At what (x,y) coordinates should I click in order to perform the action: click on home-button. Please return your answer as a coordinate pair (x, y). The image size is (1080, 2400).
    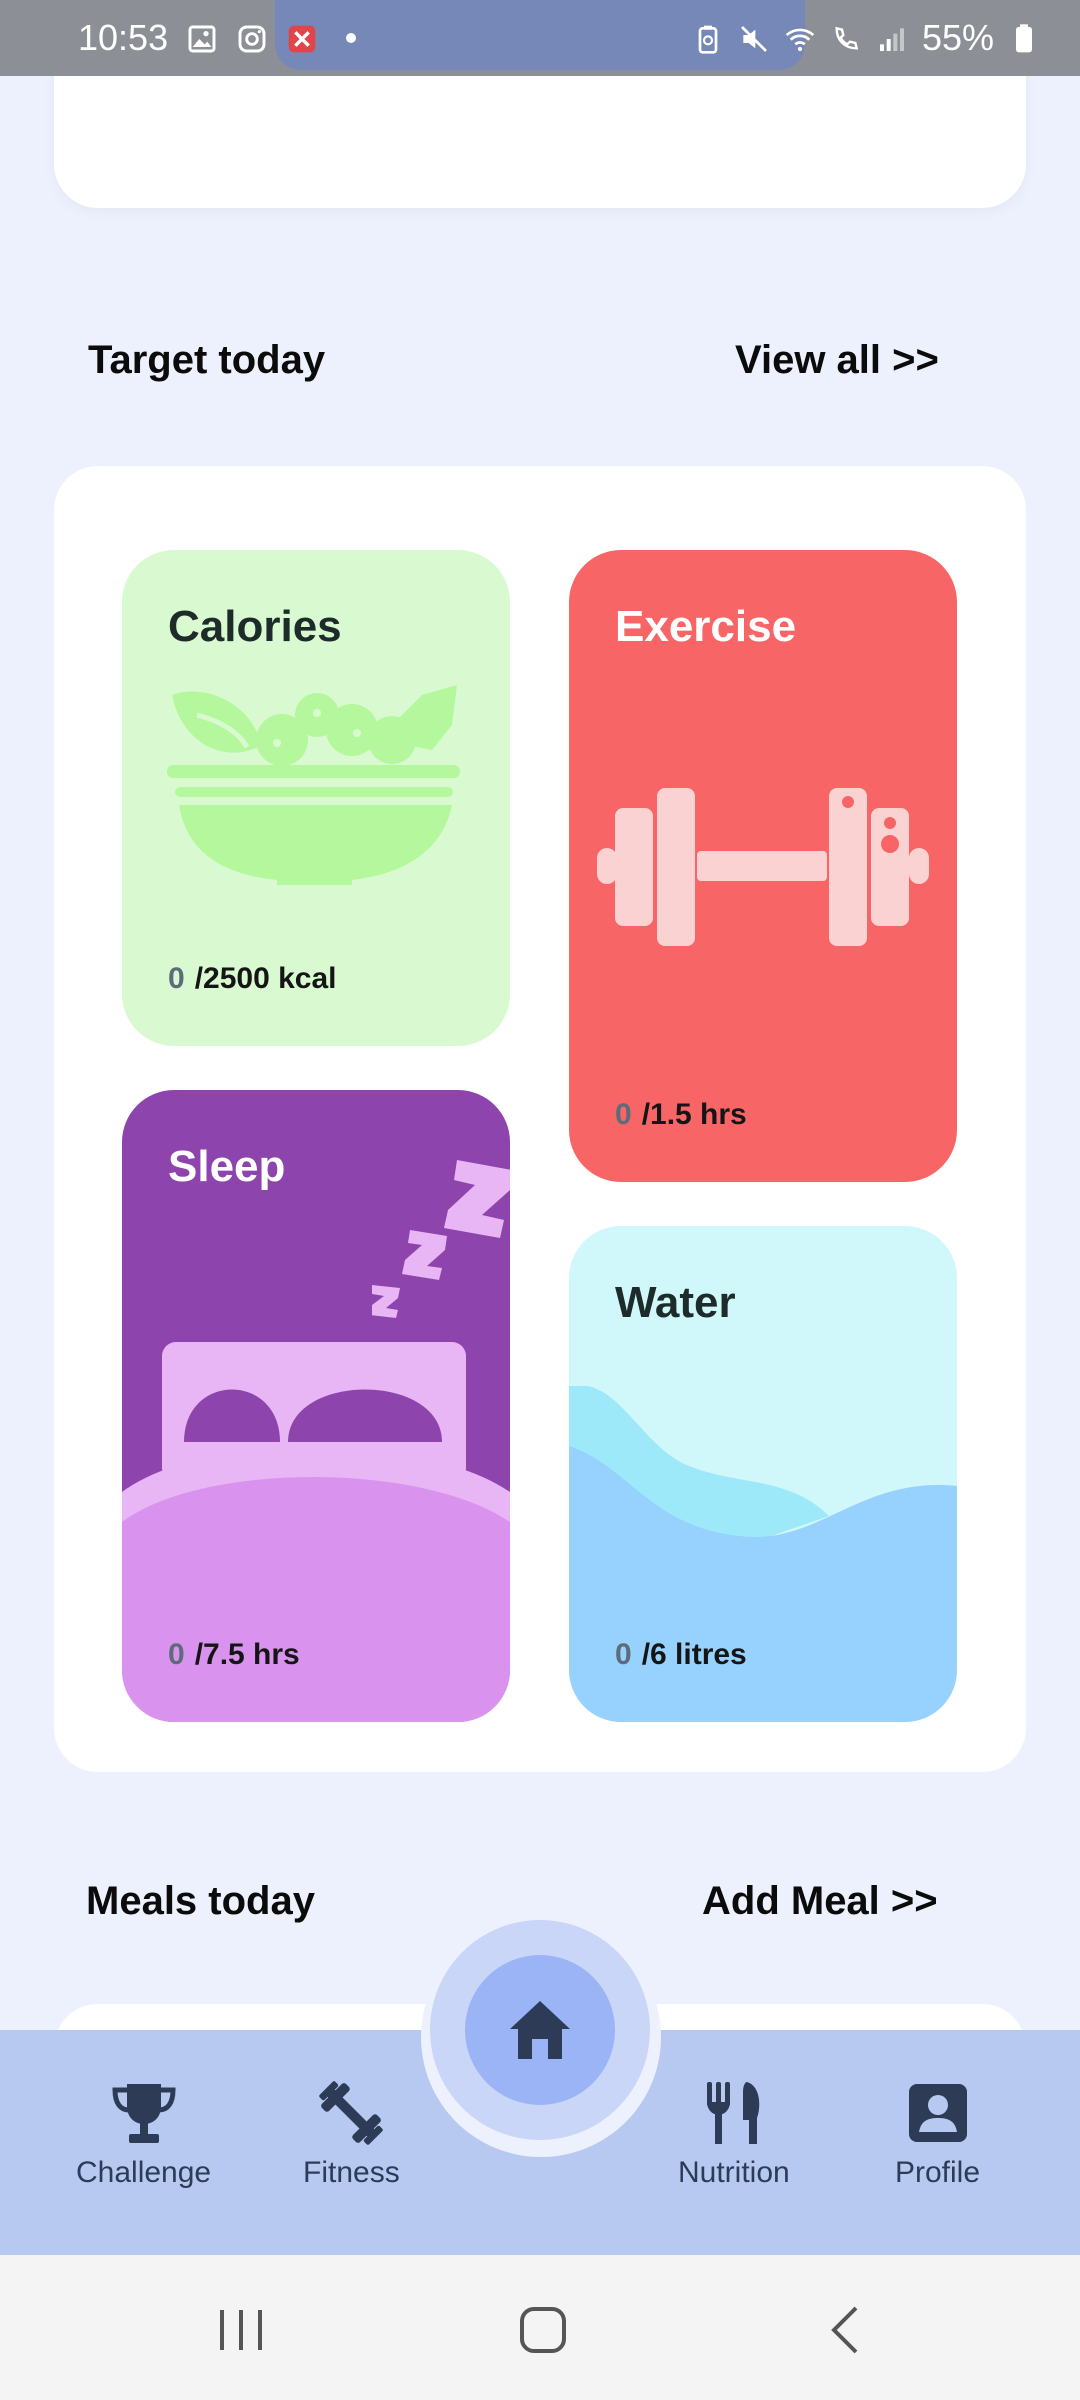
    Looking at the image, I should click on (540, 2030).